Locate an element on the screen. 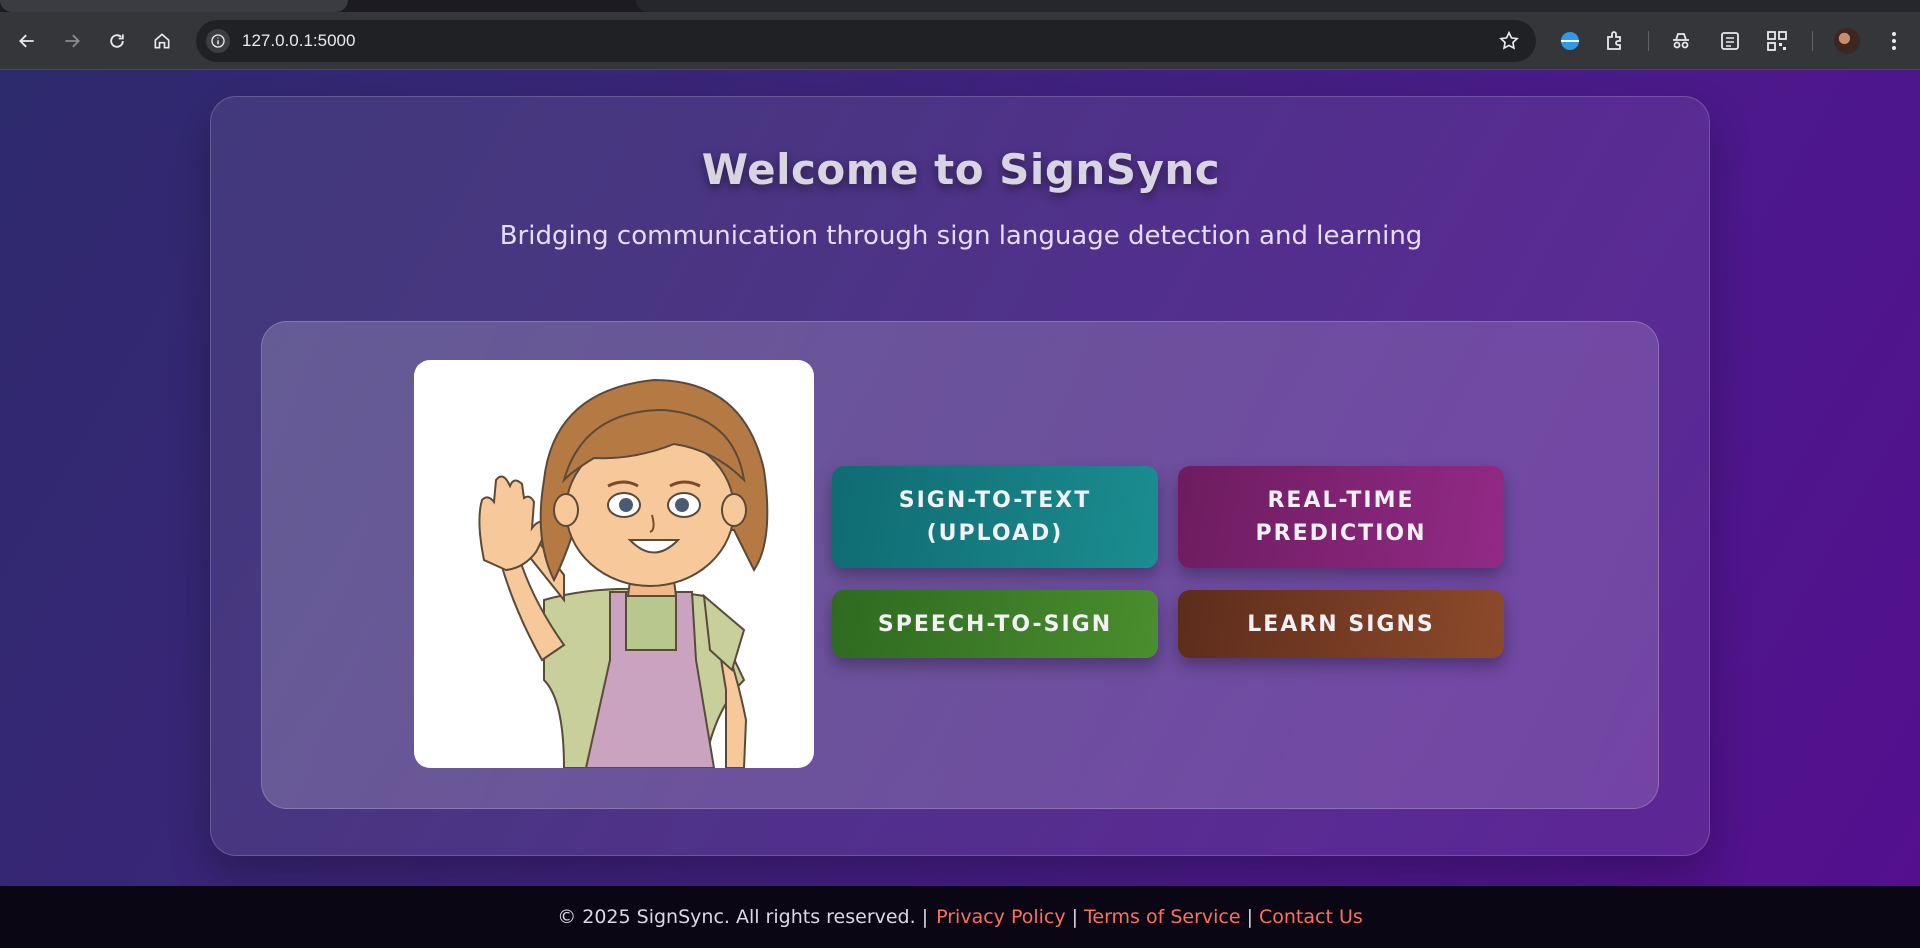 The width and height of the screenshot is (1920, 948). reading-list-icon is located at coordinates (1730, 41).